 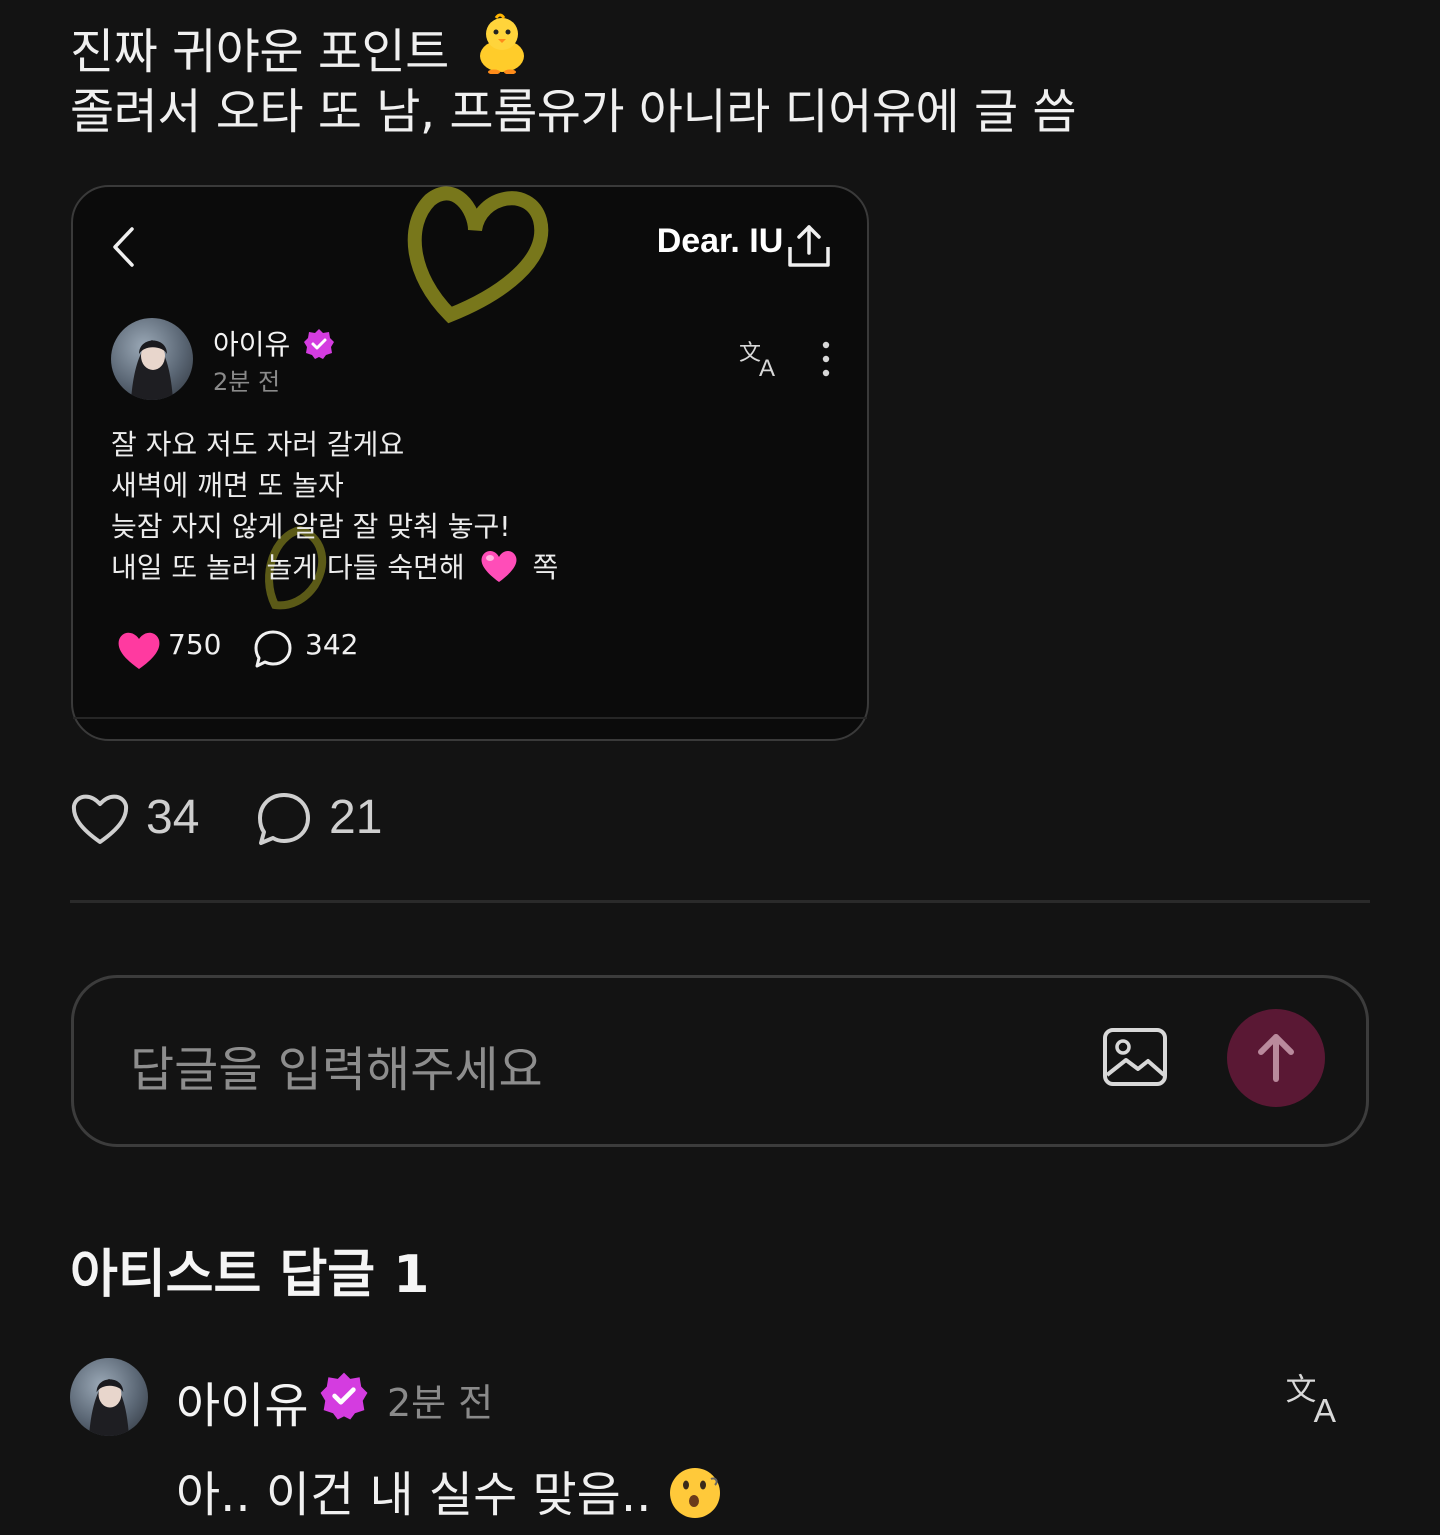 I want to click on card-author-name: 아이유, so click(x=274, y=345).